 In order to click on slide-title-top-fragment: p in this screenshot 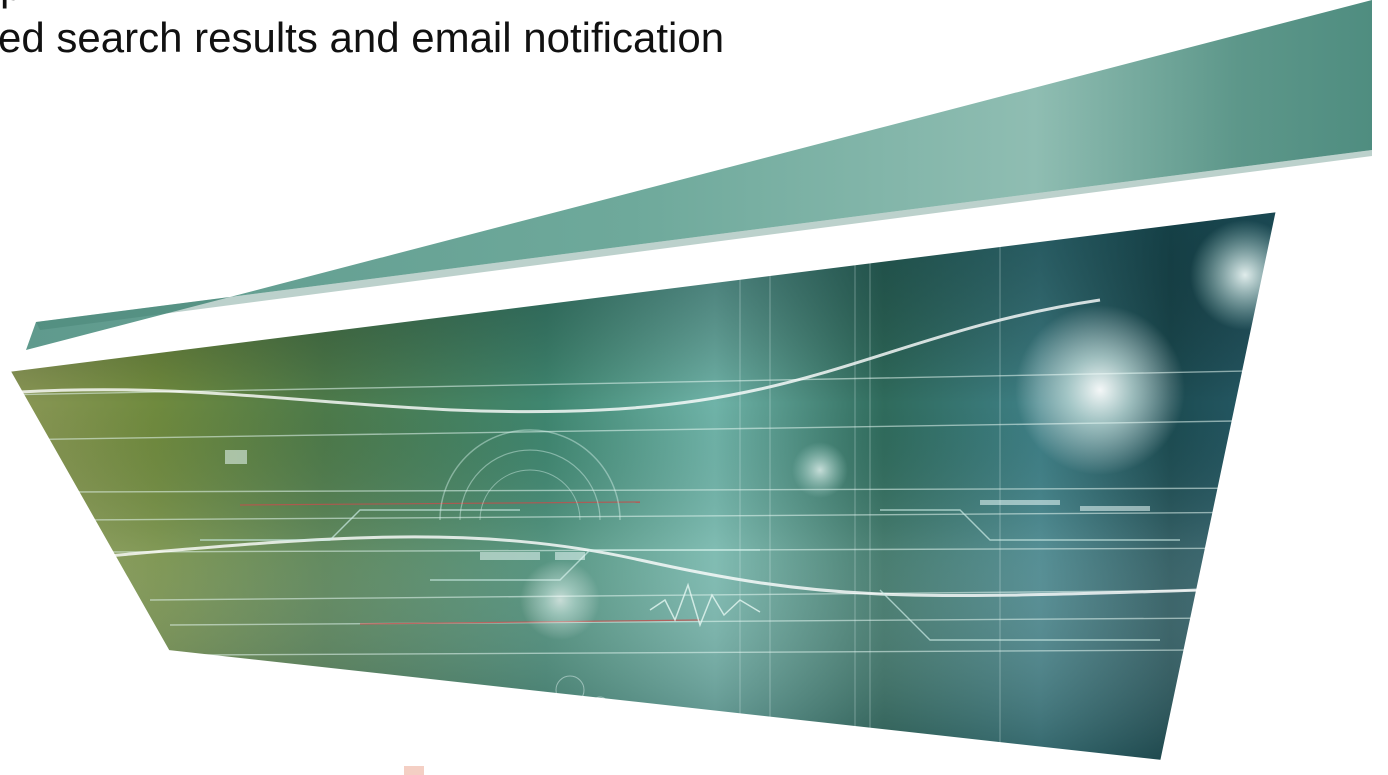, I will do `click(11, 6)`.